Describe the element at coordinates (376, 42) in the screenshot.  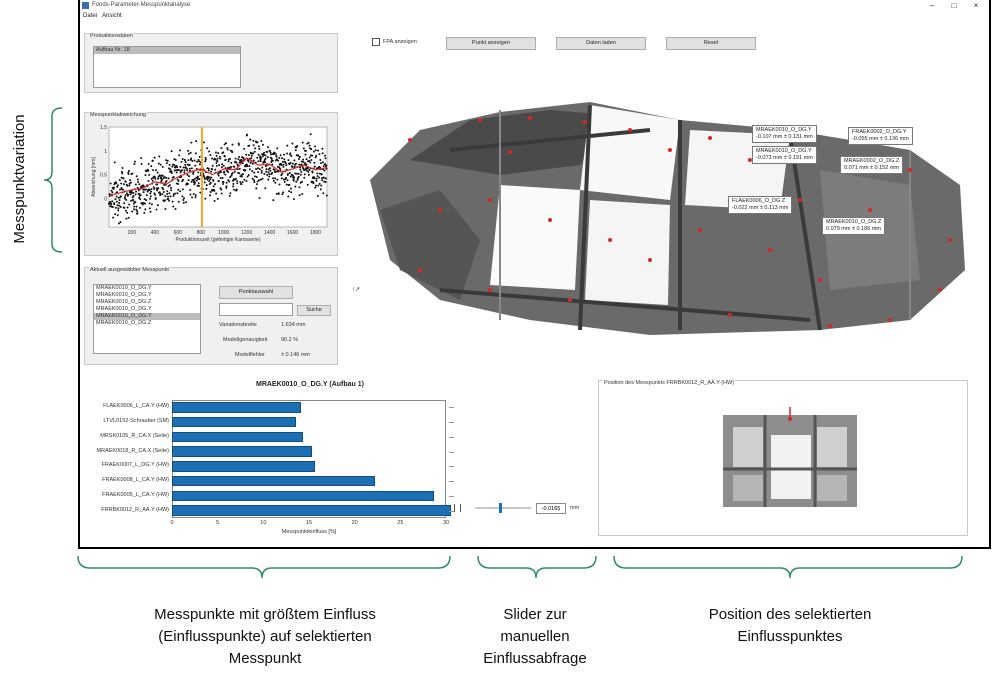
I see `fpa-checkbox` at that location.